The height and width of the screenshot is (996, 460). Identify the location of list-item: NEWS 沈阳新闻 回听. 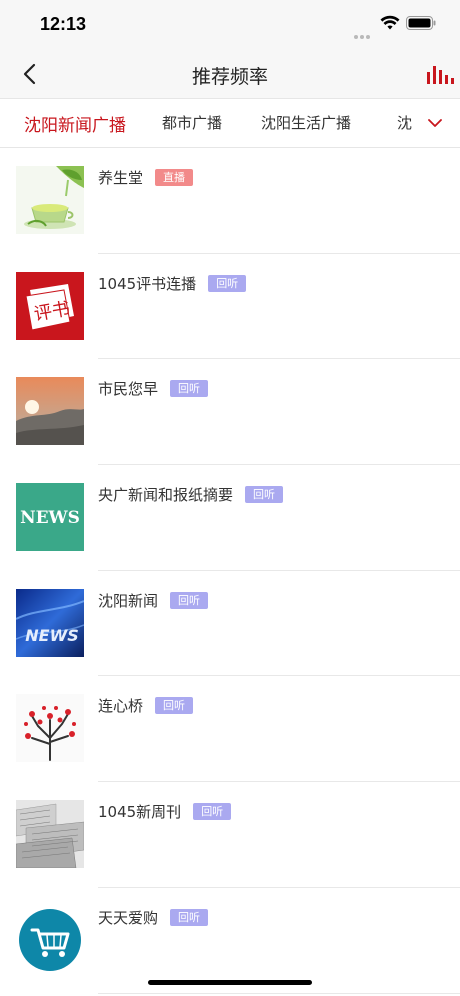
(230, 624).